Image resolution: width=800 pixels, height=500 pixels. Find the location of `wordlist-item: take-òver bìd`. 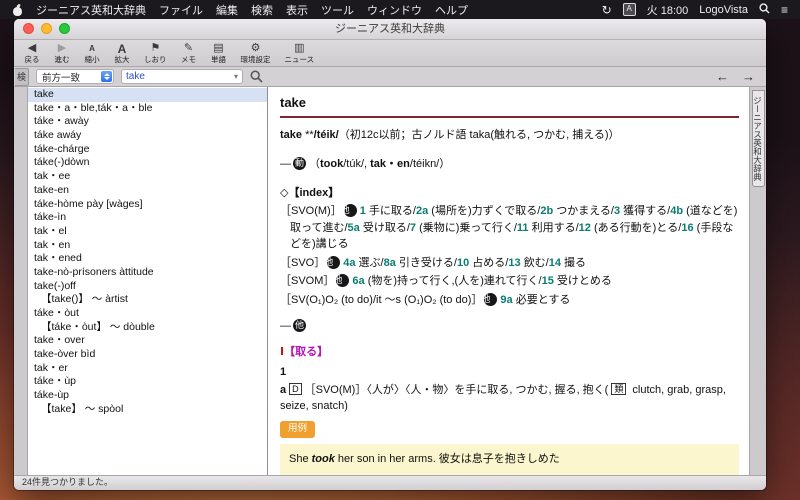

wordlist-item: take-òver bìd is located at coordinates (147, 355).